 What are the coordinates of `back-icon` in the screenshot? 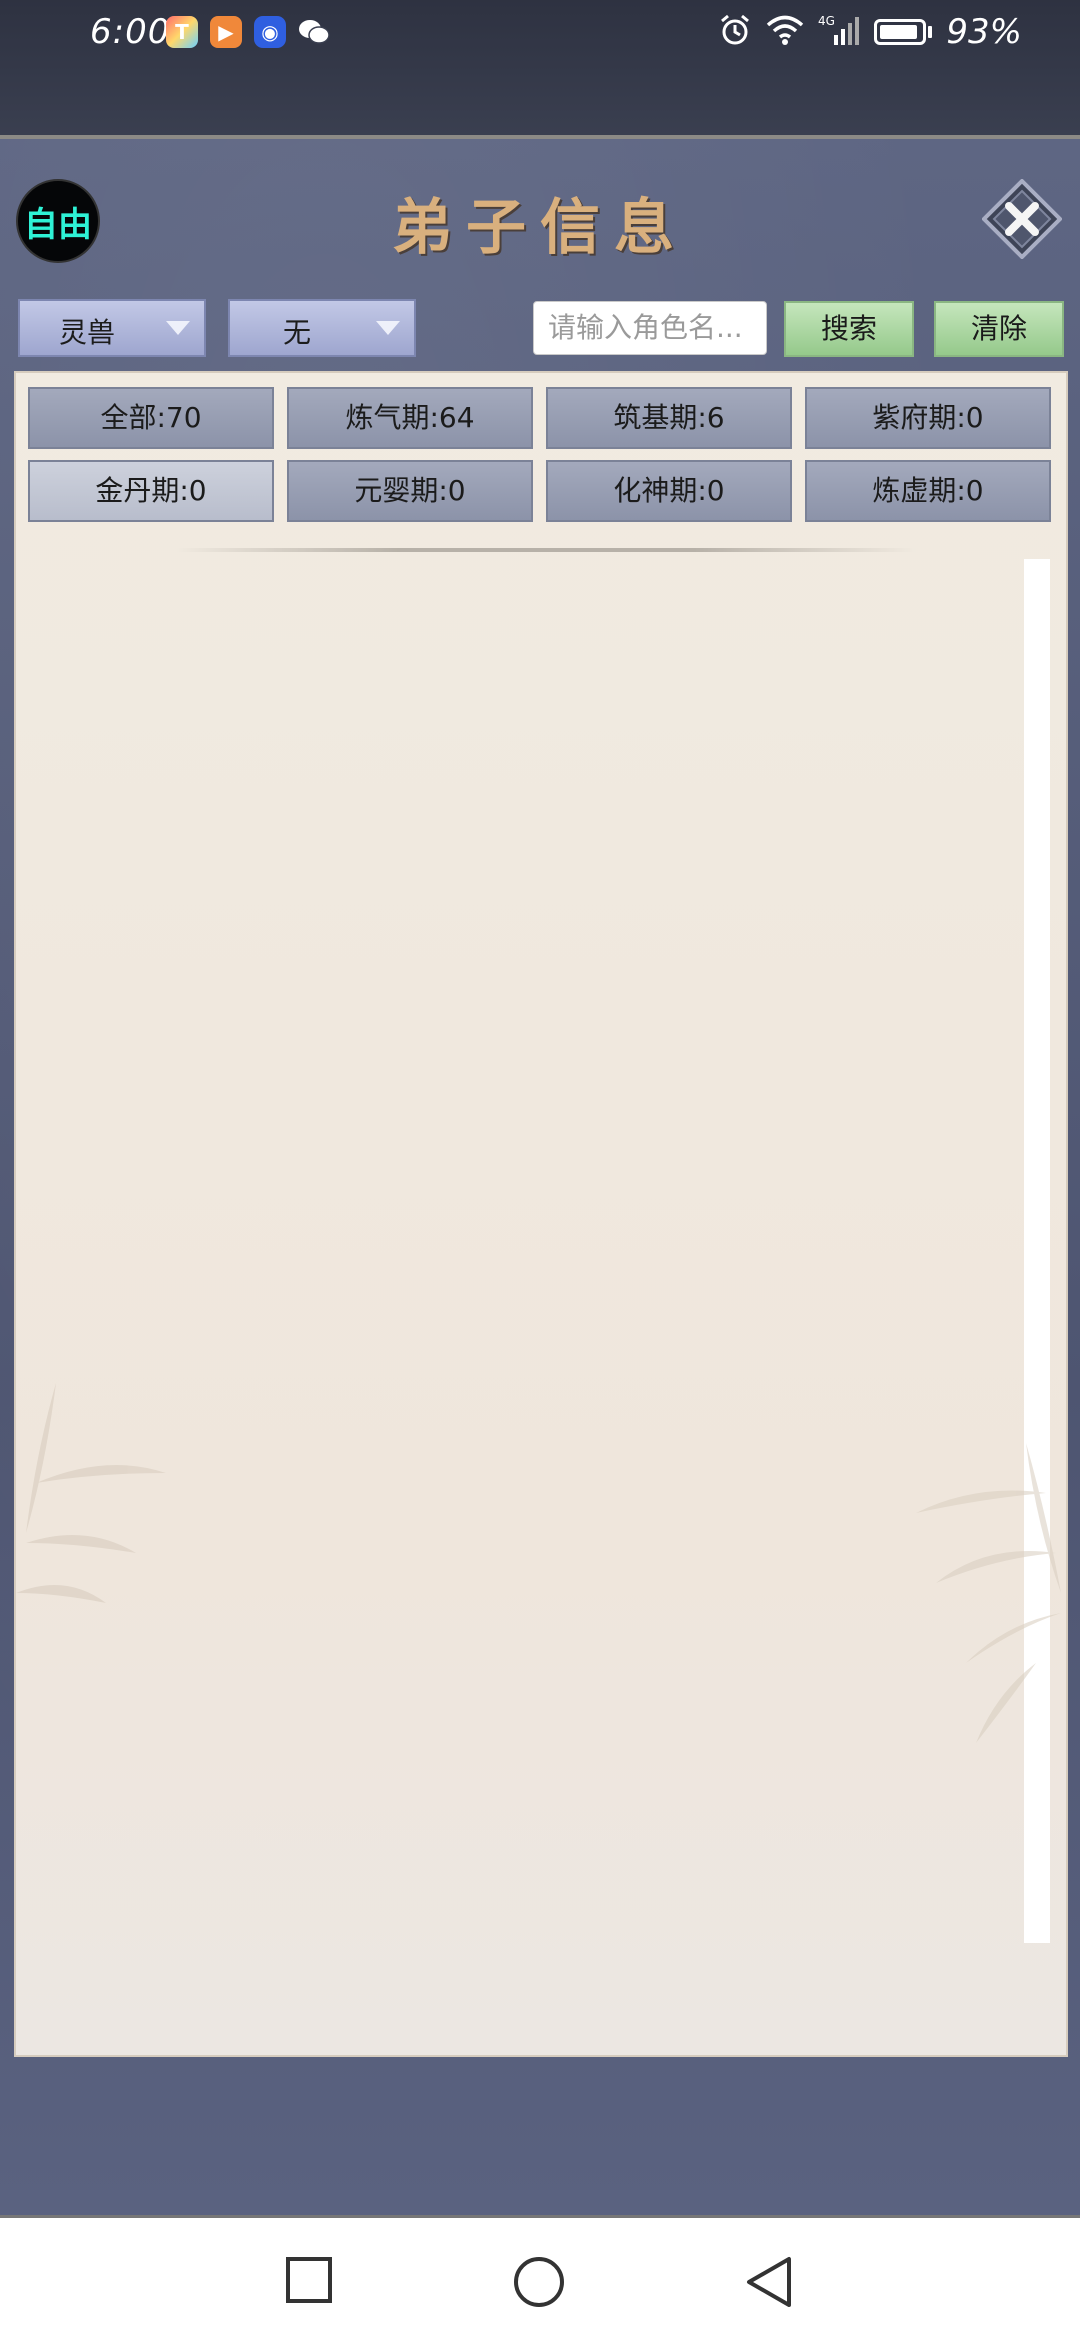 It's located at (769, 2282).